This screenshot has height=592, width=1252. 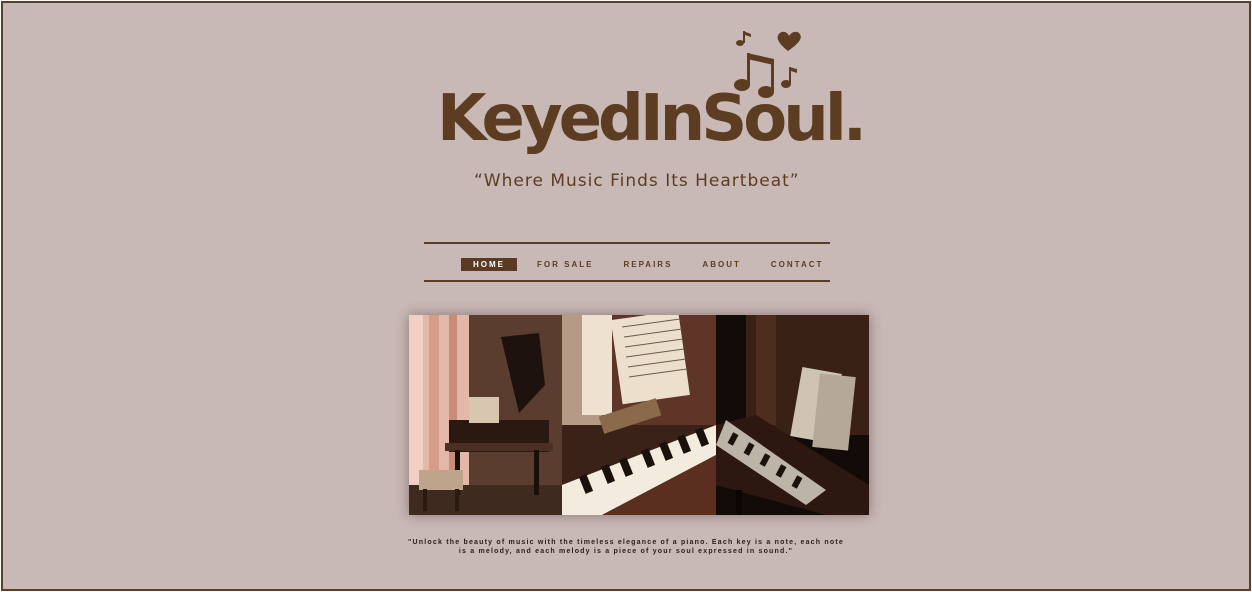 I want to click on hero-image, so click(x=639, y=415).